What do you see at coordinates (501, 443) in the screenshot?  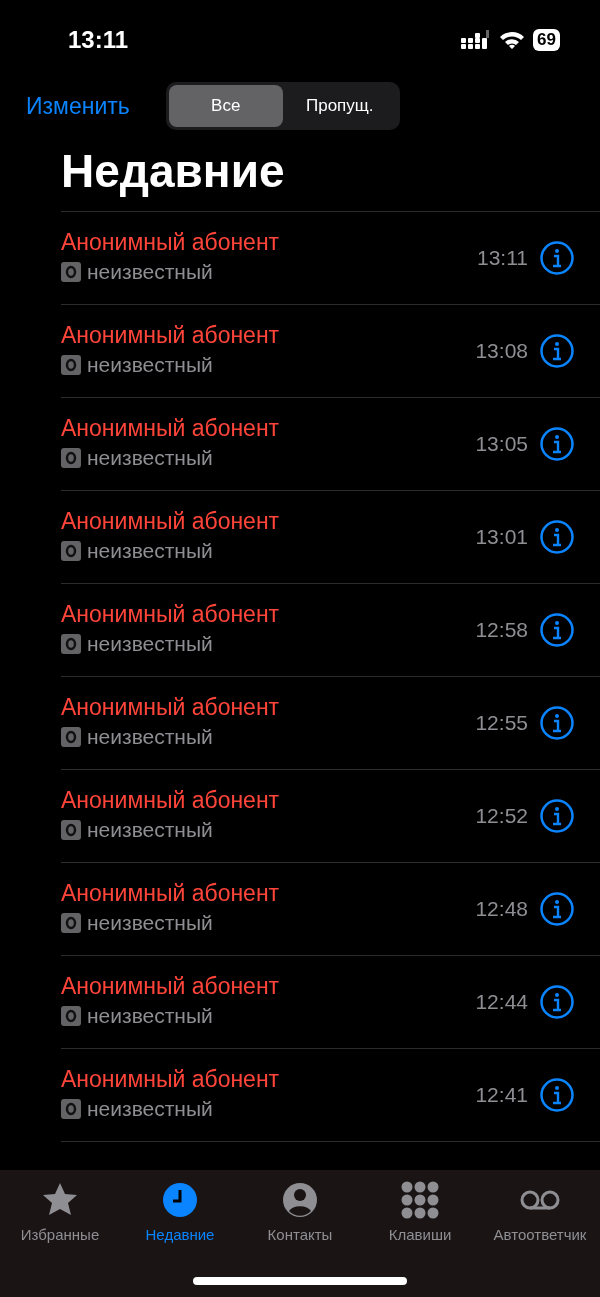 I see `call-time: 13:05` at bounding box center [501, 443].